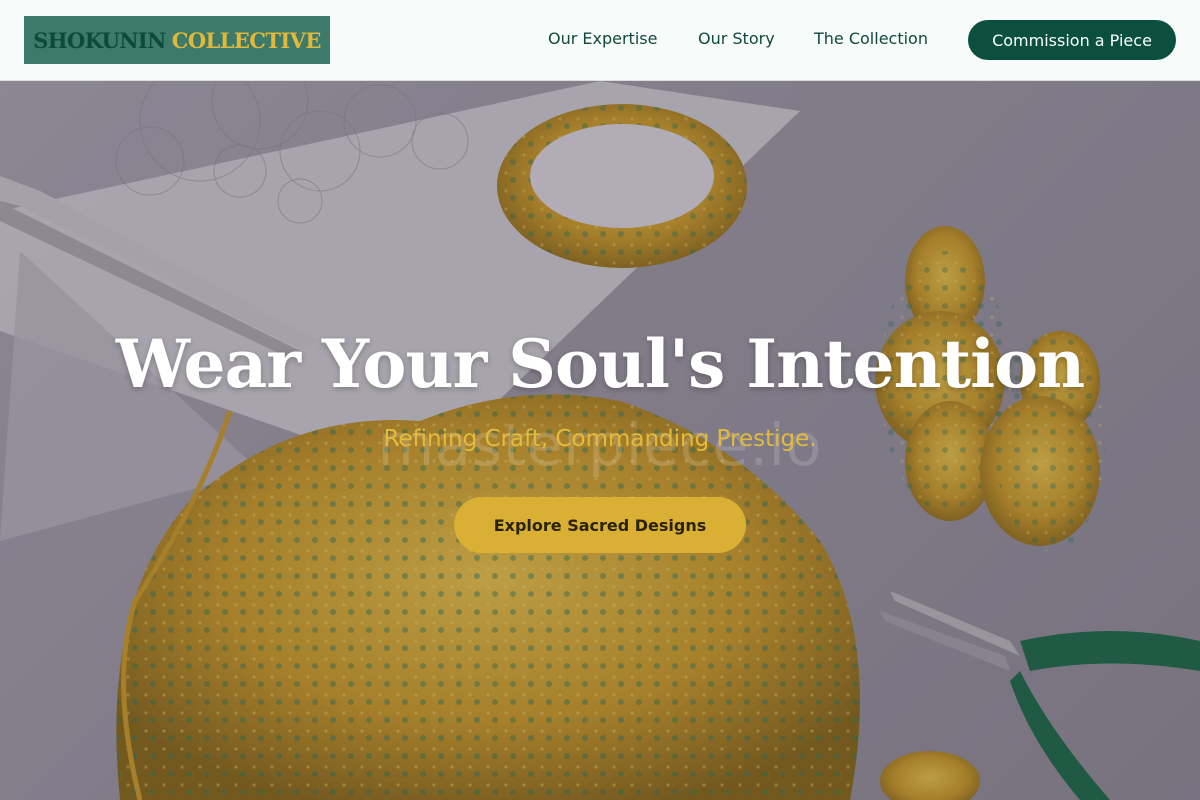 This screenshot has width=1200, height=800. What do you see at coordinates (99, 40) in the screenshot?
I see `logo-word-shokunin: SHOKUNIN` at bounding box center [99, 40].